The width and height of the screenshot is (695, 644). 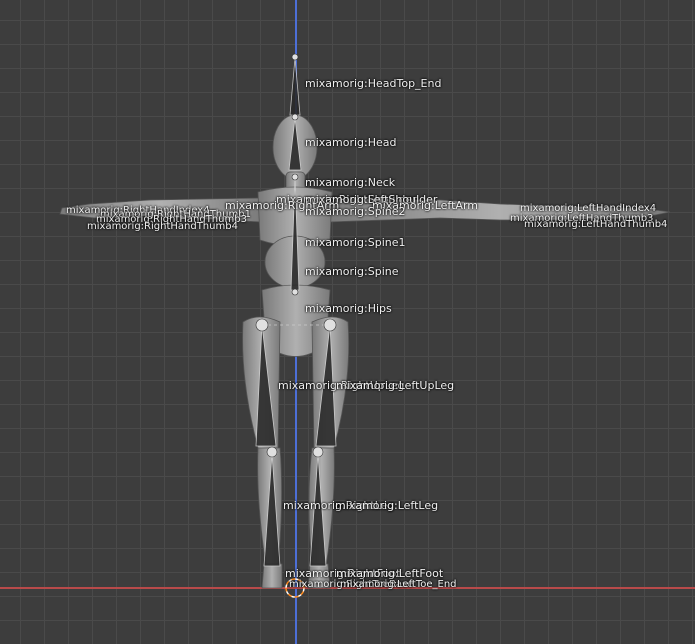 What do you see at coordinates (295, 292) in the screenshot?
I see `joint-hips` at bounding box center [295, 292].